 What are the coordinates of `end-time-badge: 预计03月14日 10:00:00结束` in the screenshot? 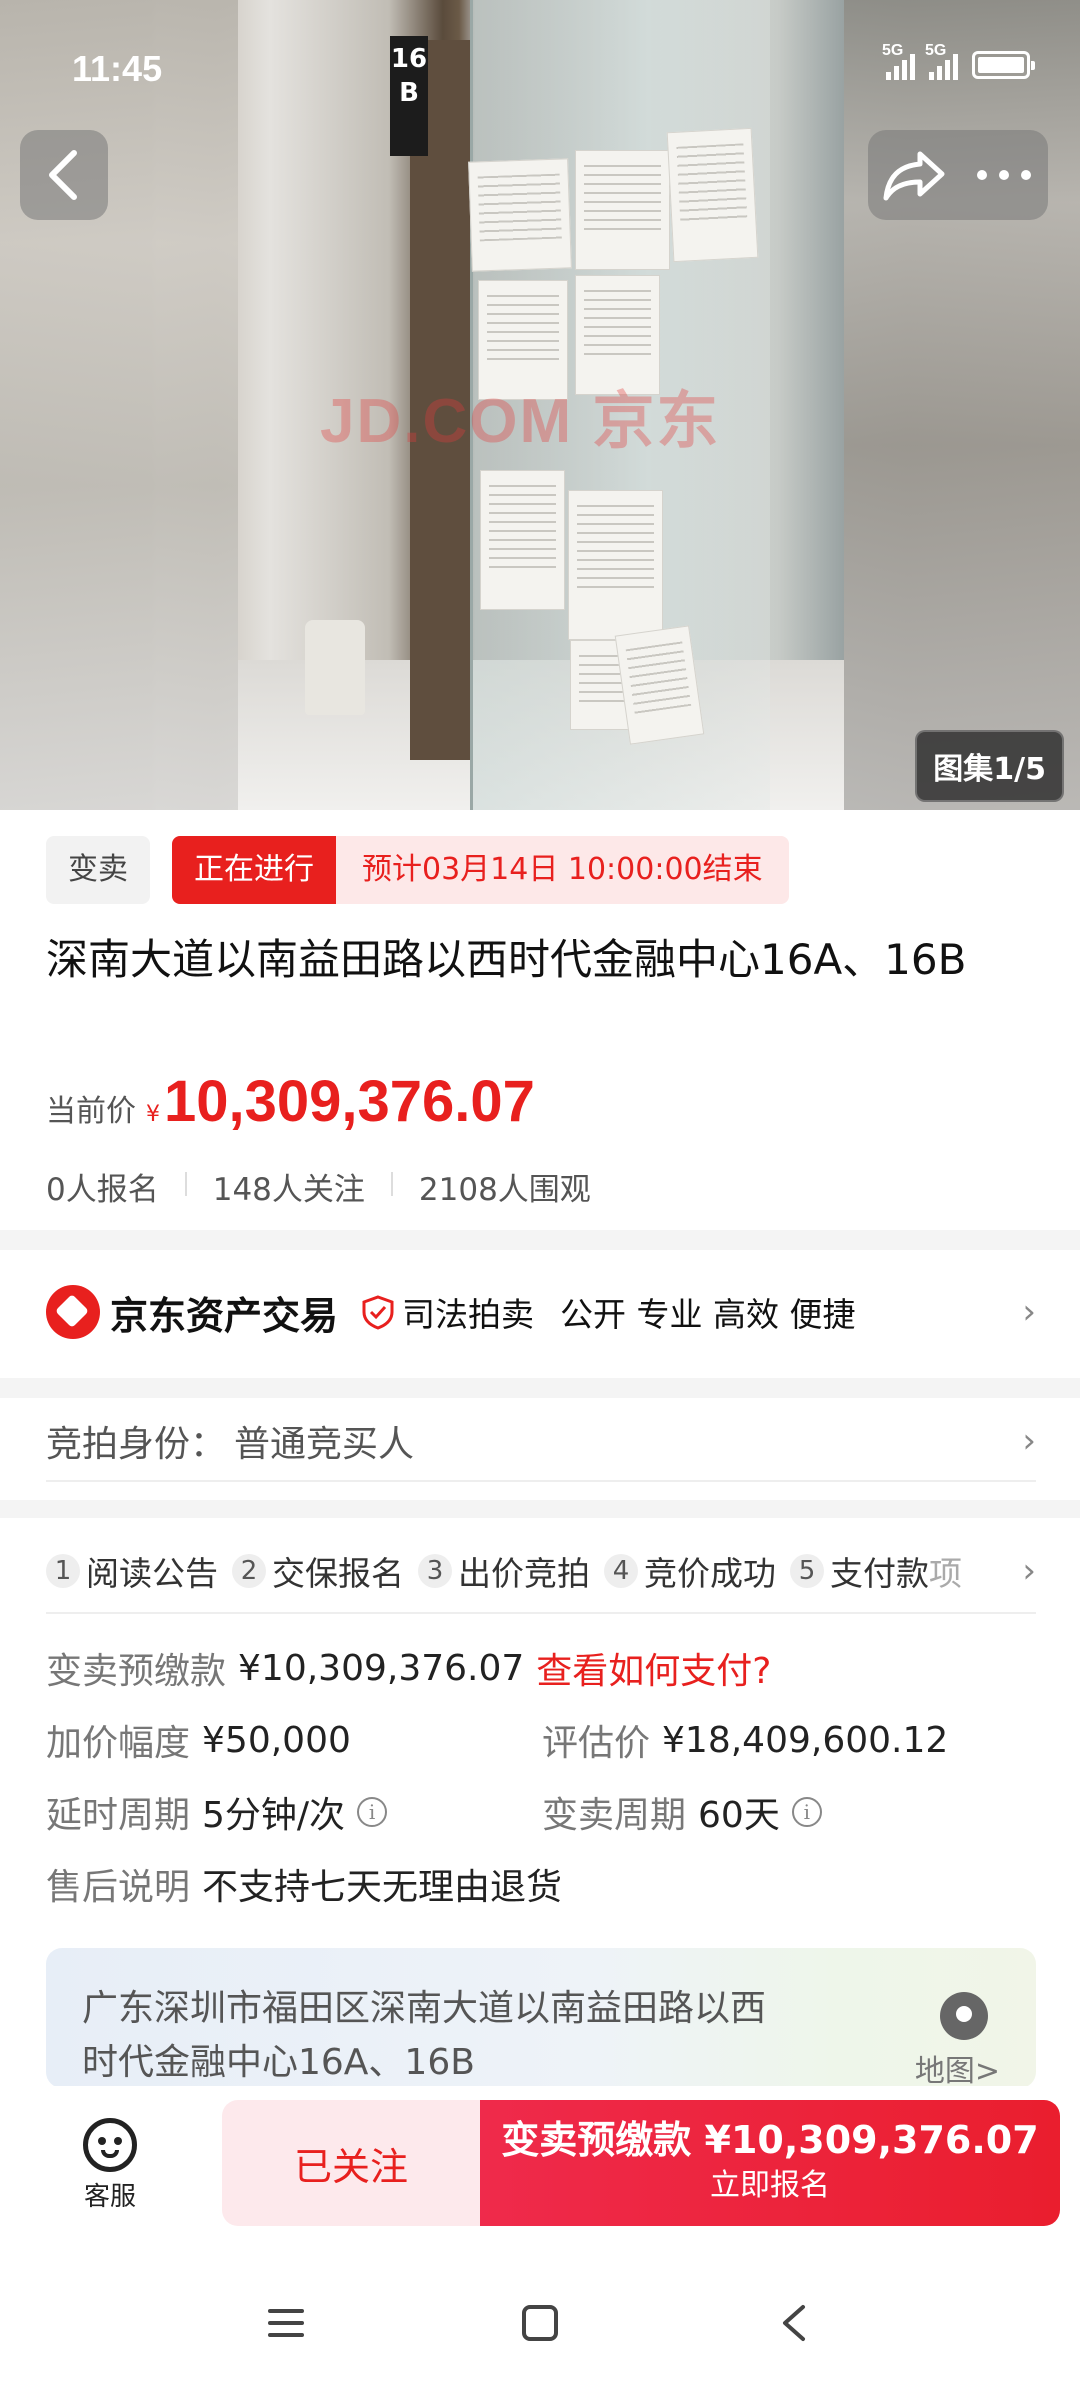 It's located at (562, 870).